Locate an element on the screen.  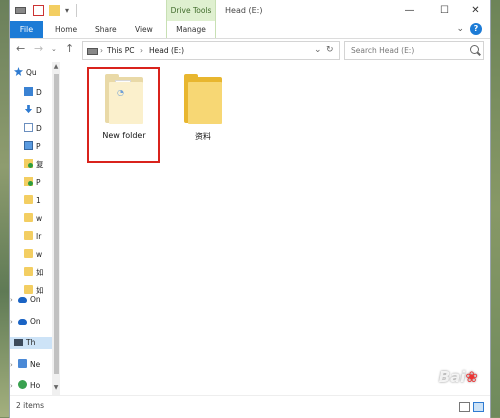
help-icon: ? is located at coordinates (476, 29).